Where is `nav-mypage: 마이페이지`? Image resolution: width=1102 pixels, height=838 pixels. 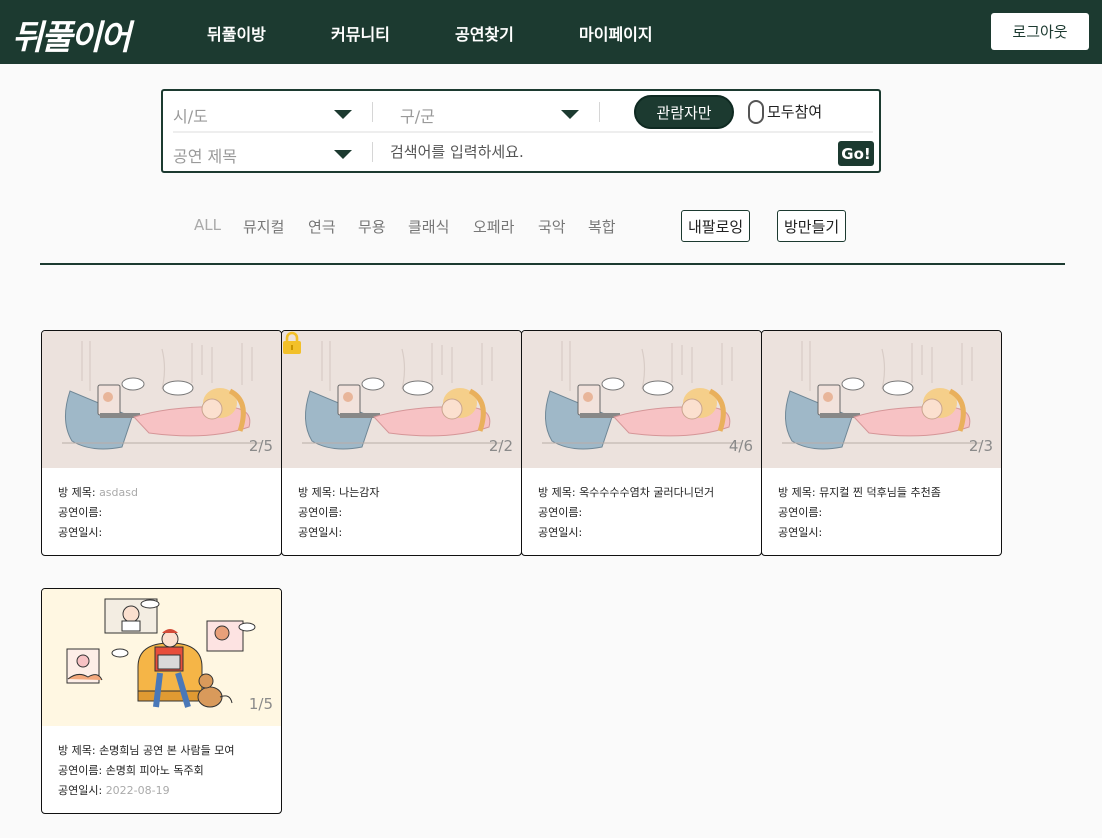 nav-mypage: 마이페이지 is located at coordinates (616, 33).